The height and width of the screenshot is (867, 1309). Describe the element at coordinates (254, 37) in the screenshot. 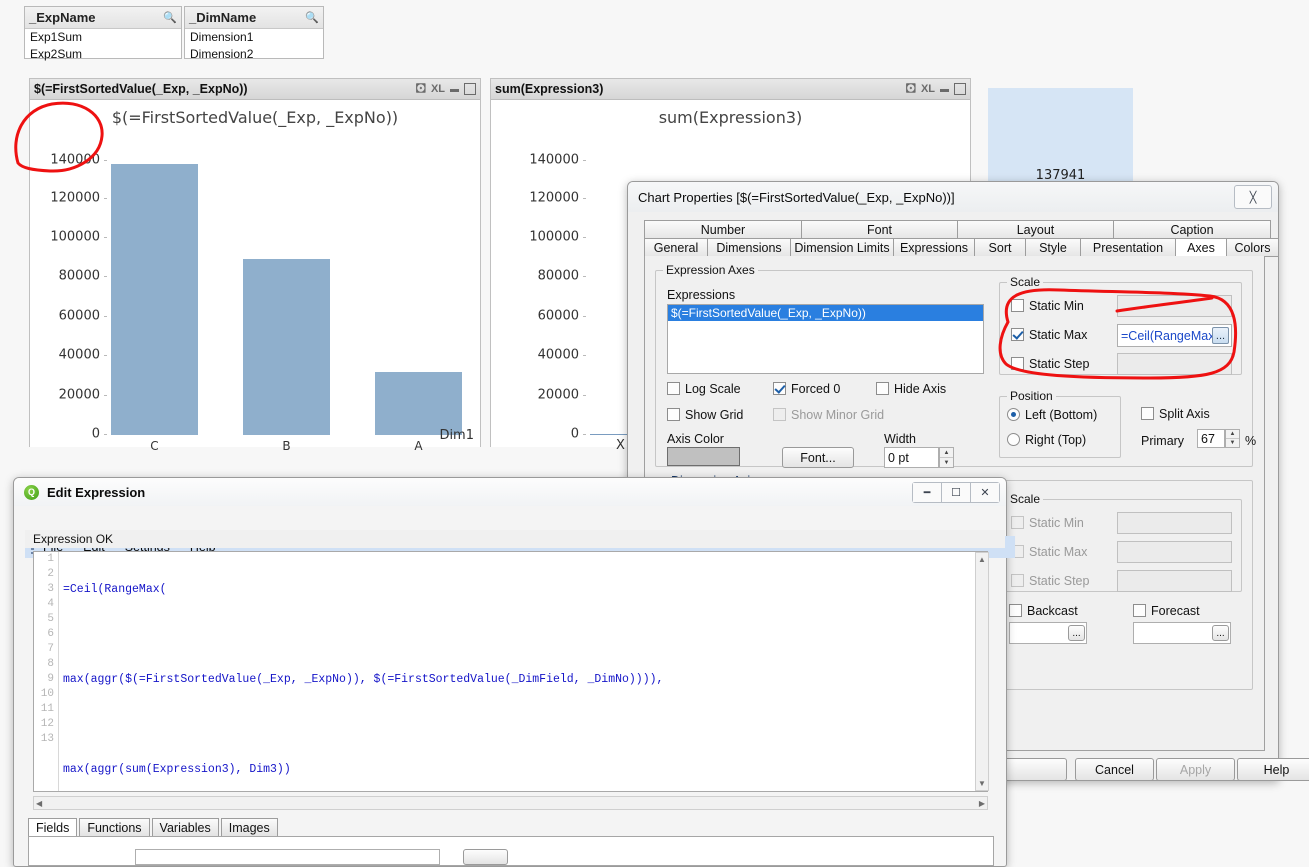

I see `list-item: Dimension1` at that location.